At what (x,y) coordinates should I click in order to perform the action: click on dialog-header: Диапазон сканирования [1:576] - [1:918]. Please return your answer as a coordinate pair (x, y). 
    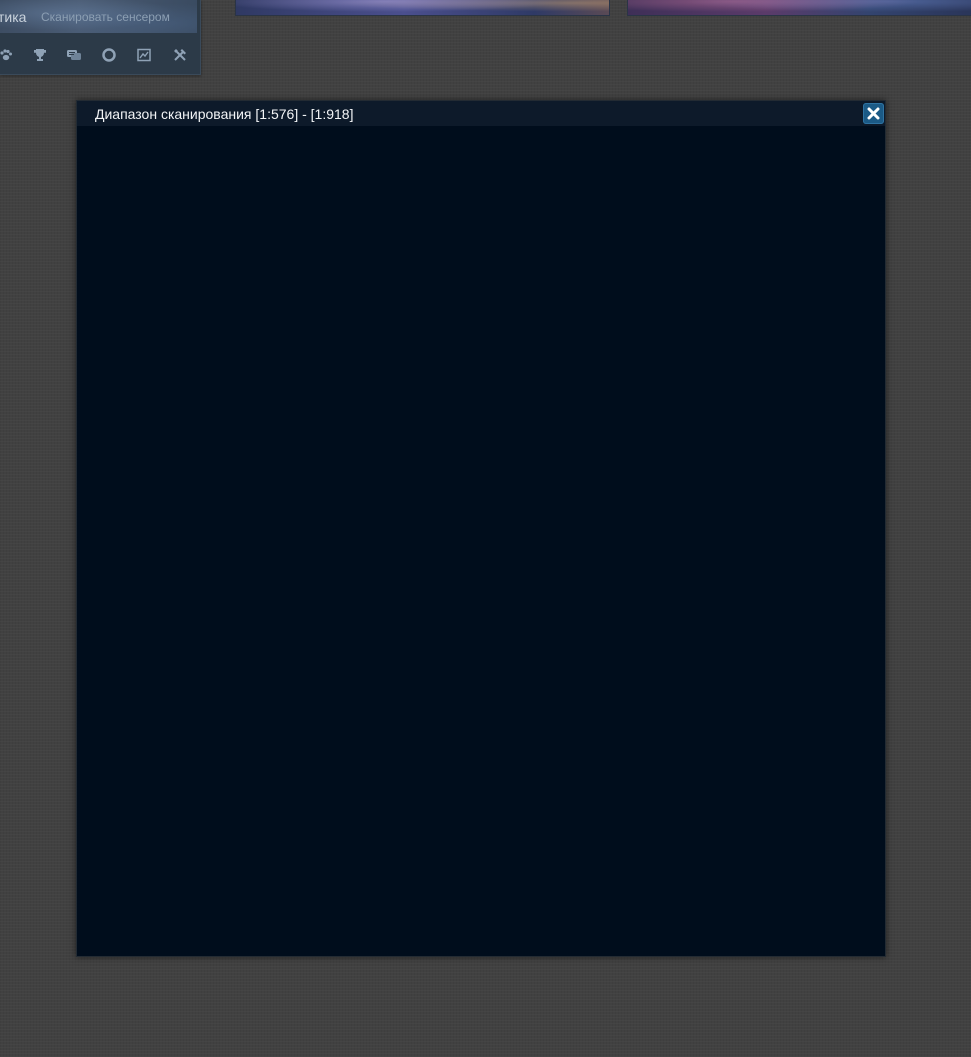
    Looking at the image, I should click on (481, 114).